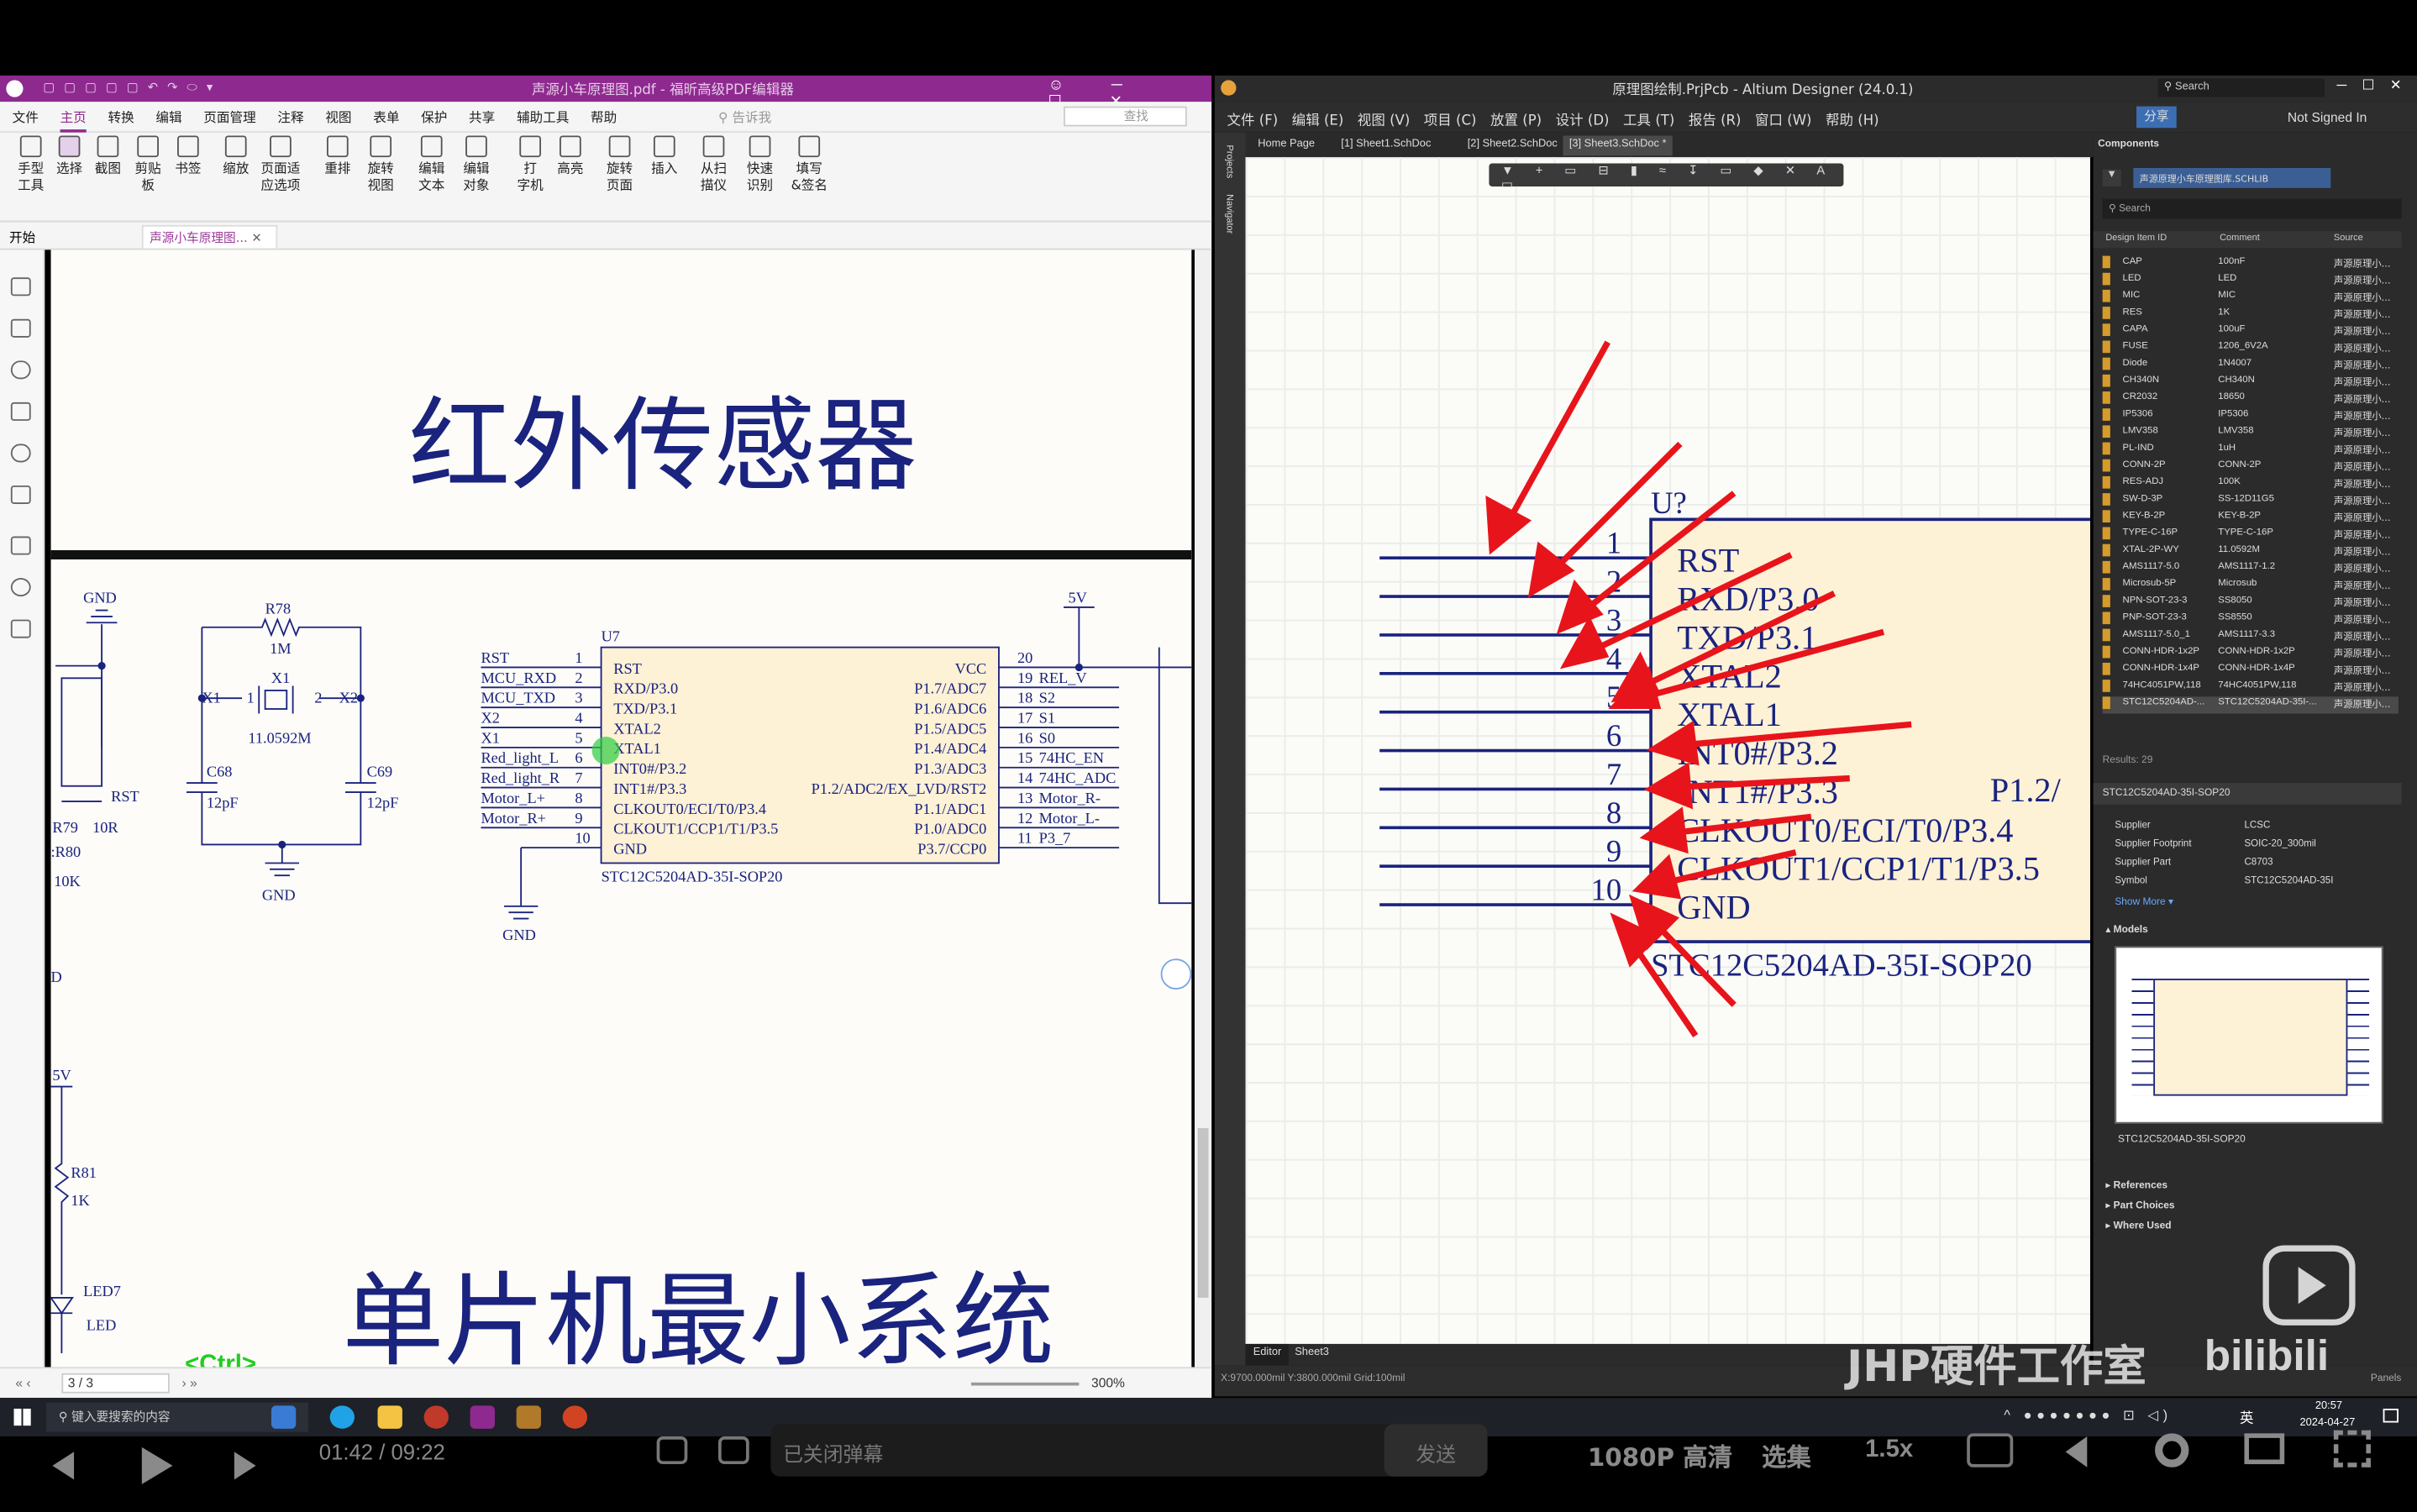 The image size is (2417, 1512). What do you see at coordinates (543, 118) in the screenshot?
I see `menu-item: 辅助工具` at bounding box center [543, 118].